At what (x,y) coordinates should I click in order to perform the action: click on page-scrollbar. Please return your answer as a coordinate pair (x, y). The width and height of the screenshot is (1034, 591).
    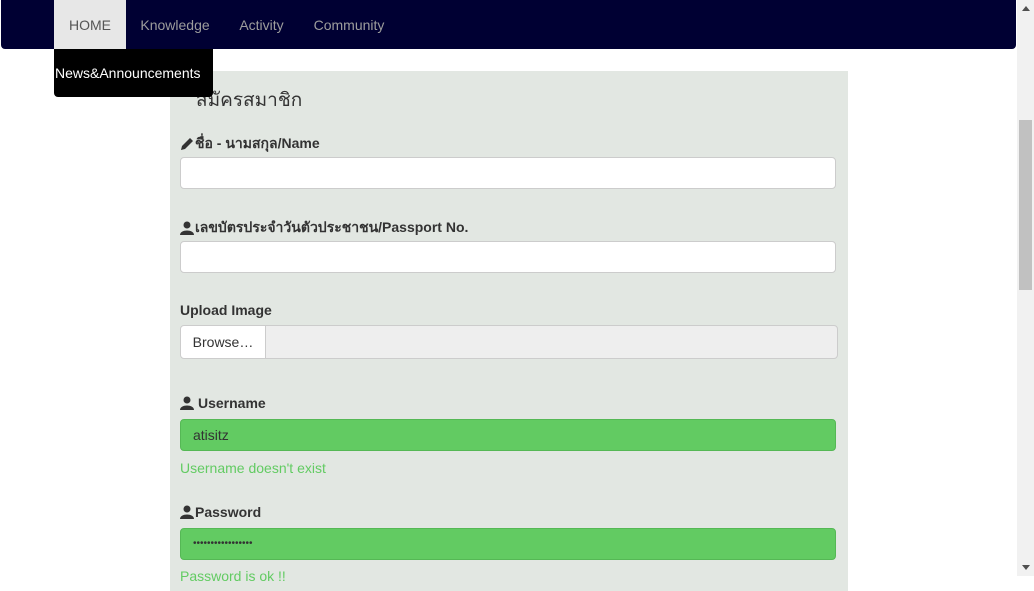
    Looking at the image, I should click on (1025, 288).